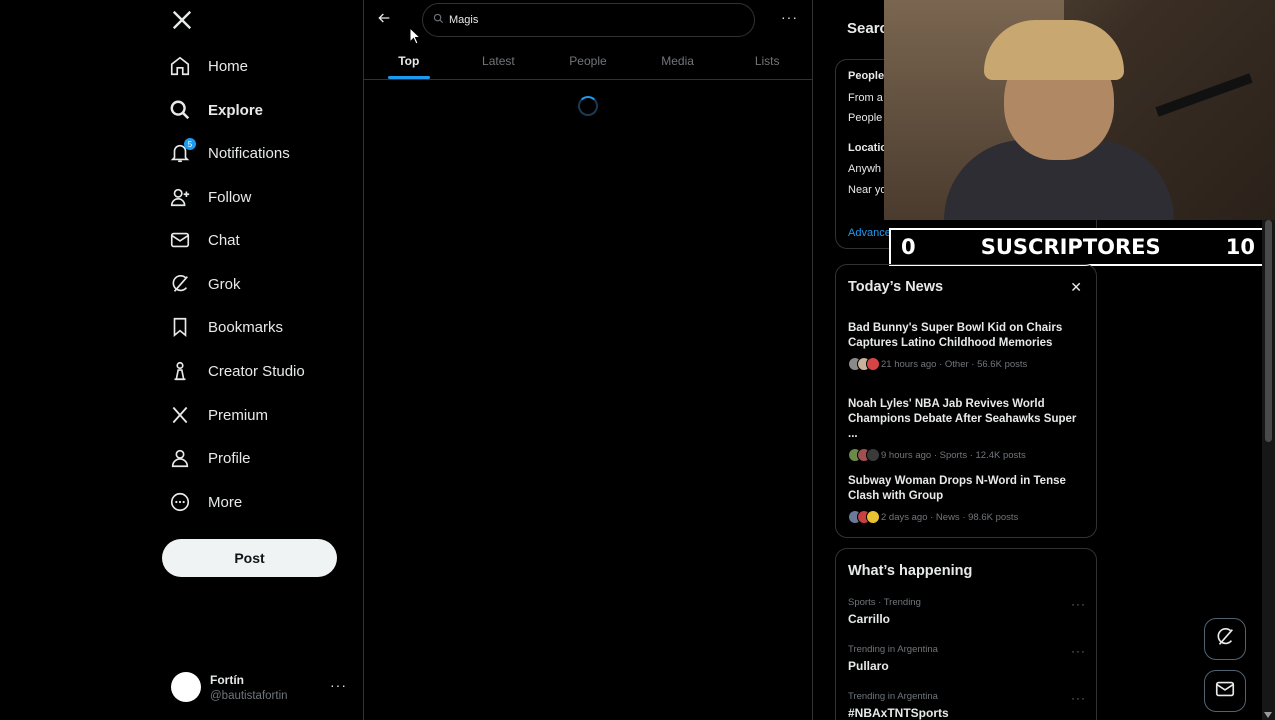 This screenshot has height=720, width=1275. What do you see at coordinates (1076, 287) in the screenshot?
I see `close-icon: ✕` at bounding box center [1076, 287].